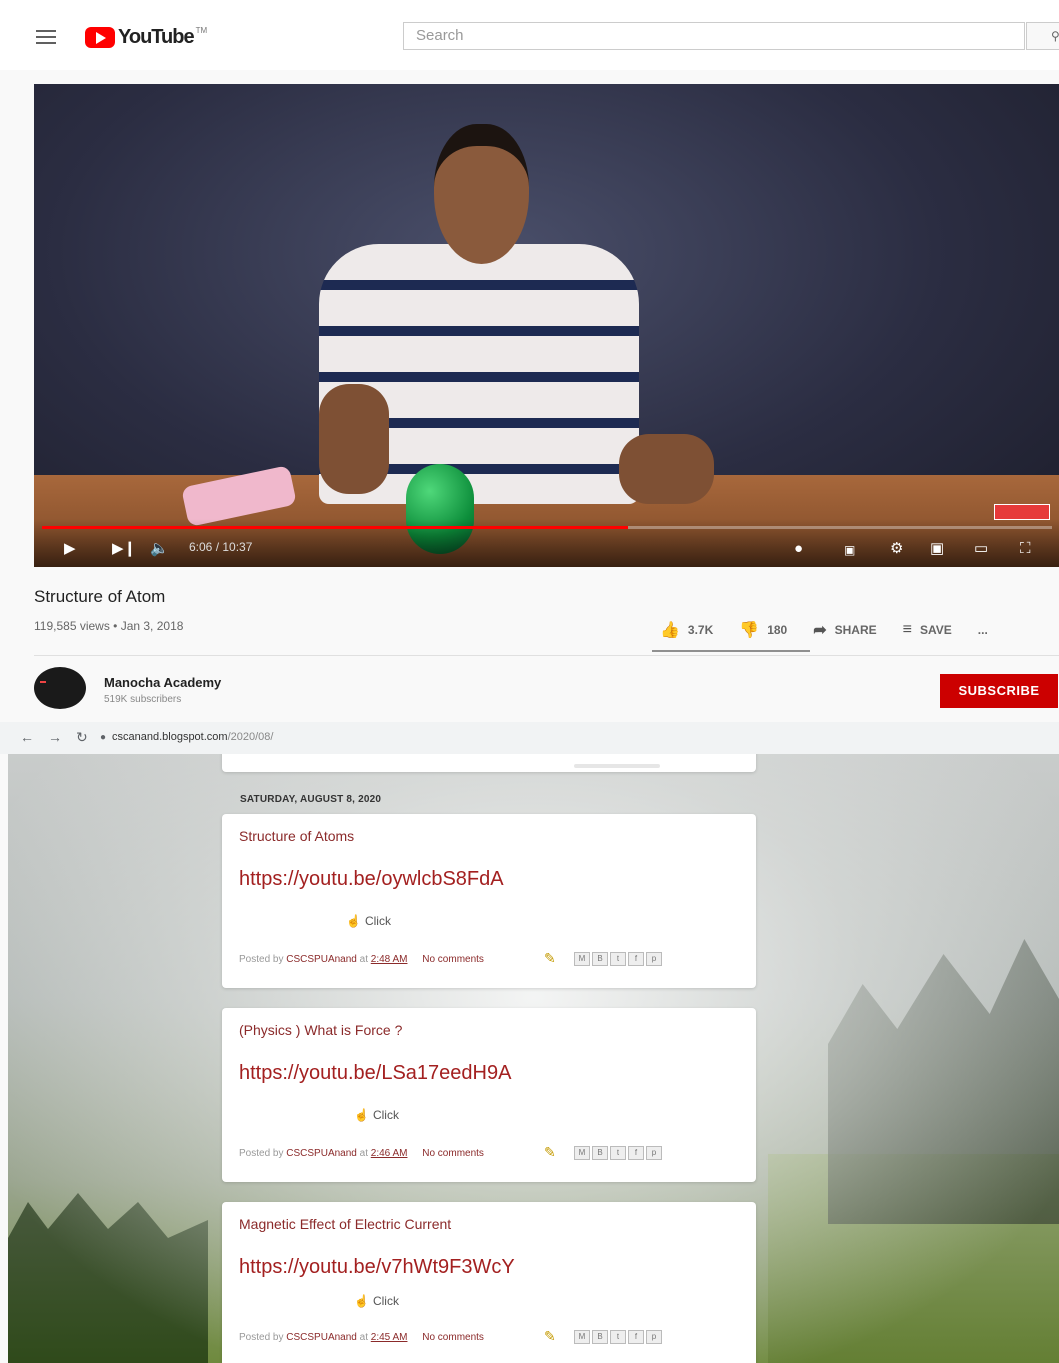 The image size is (1059, 1363). Describe the element at coordinates (389, 1337) in the screenshot. I see `post-time: 2:45 AM` at that location.